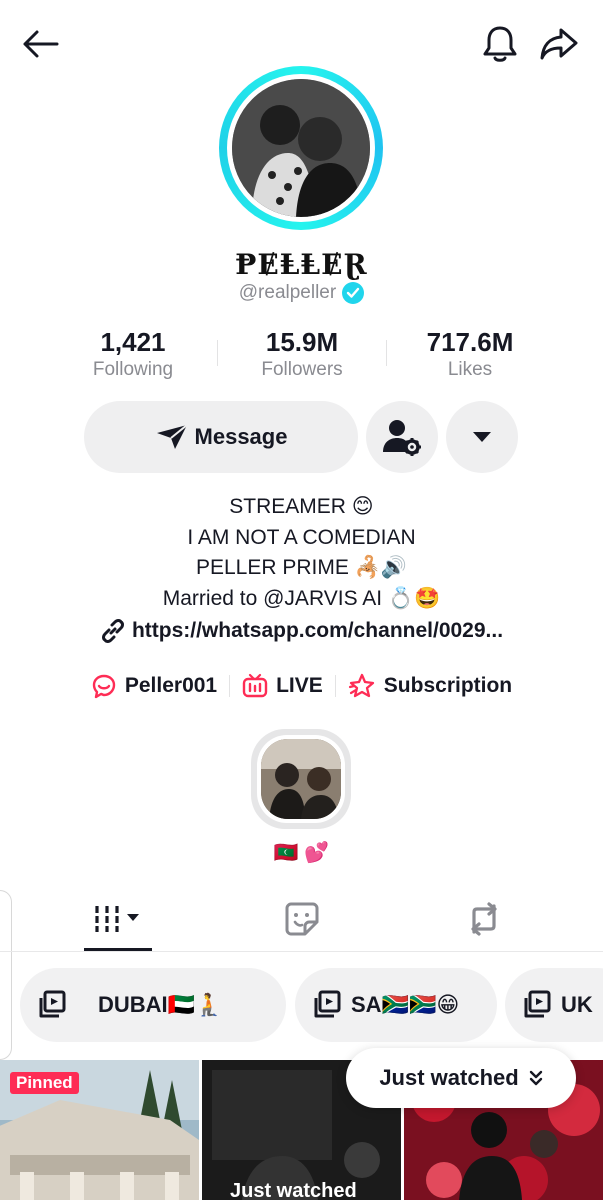 The height and width of the screenshot is (1200, 603). What do you see at coordinates (470, 342) in the screenshot?
I see `likes-count: 717.6M` at bounding box center [470, 342].